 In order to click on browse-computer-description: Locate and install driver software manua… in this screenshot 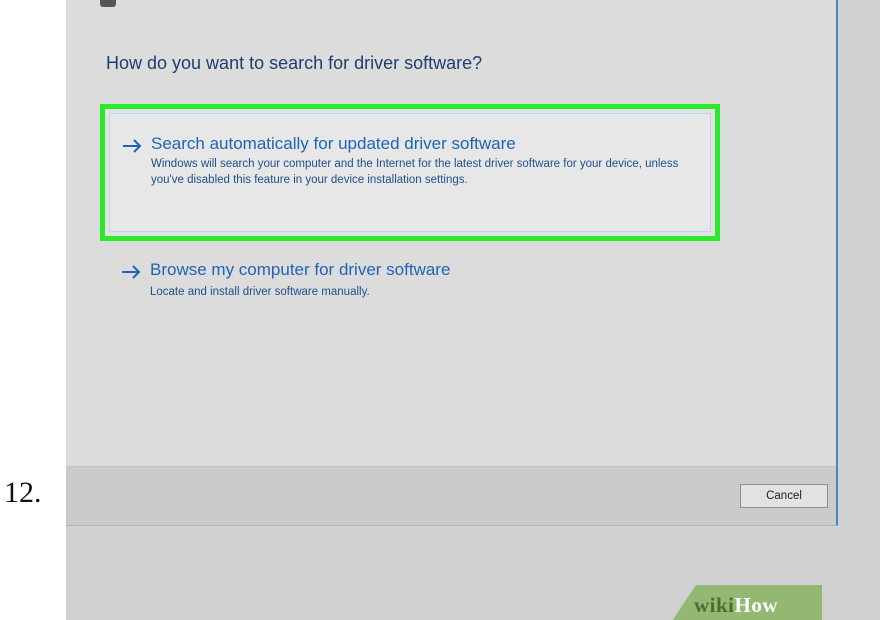, I will do `click(260, 292)`.